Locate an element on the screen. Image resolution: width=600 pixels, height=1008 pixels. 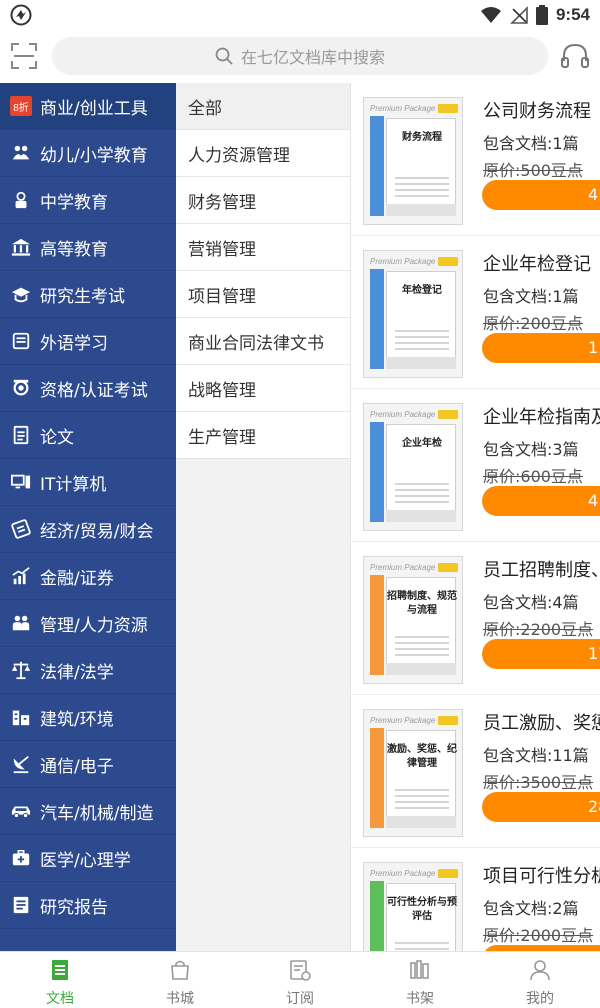
category-item: 经济/贸易/财会 is located at coordinates (88, 529).